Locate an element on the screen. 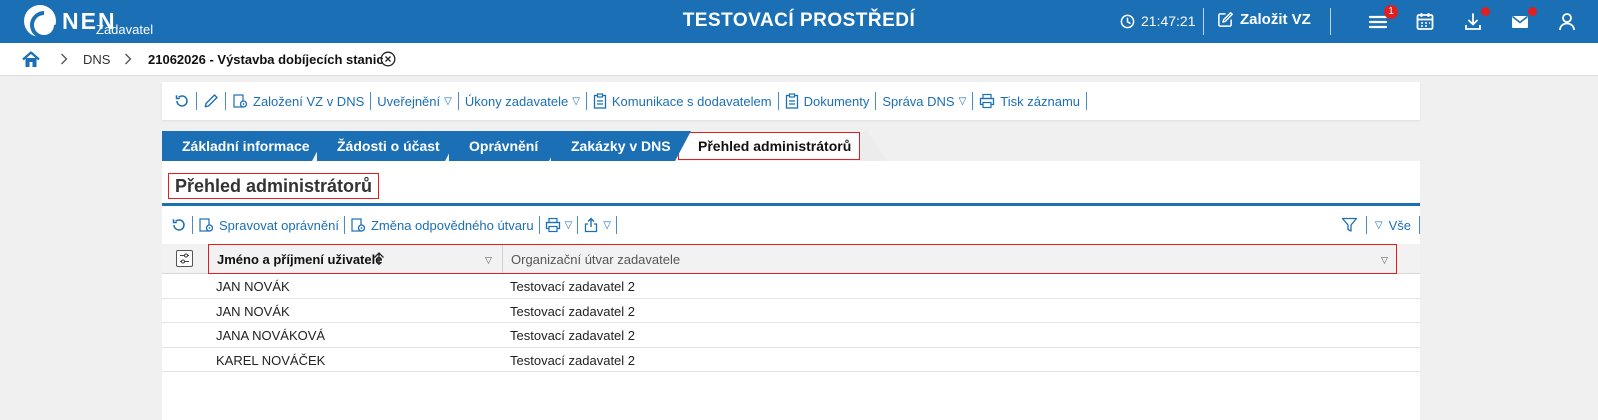 The height and width of the screenshot is (420, 1598). breadcrumb-dns: DNS is located at coordinates (96, 59).